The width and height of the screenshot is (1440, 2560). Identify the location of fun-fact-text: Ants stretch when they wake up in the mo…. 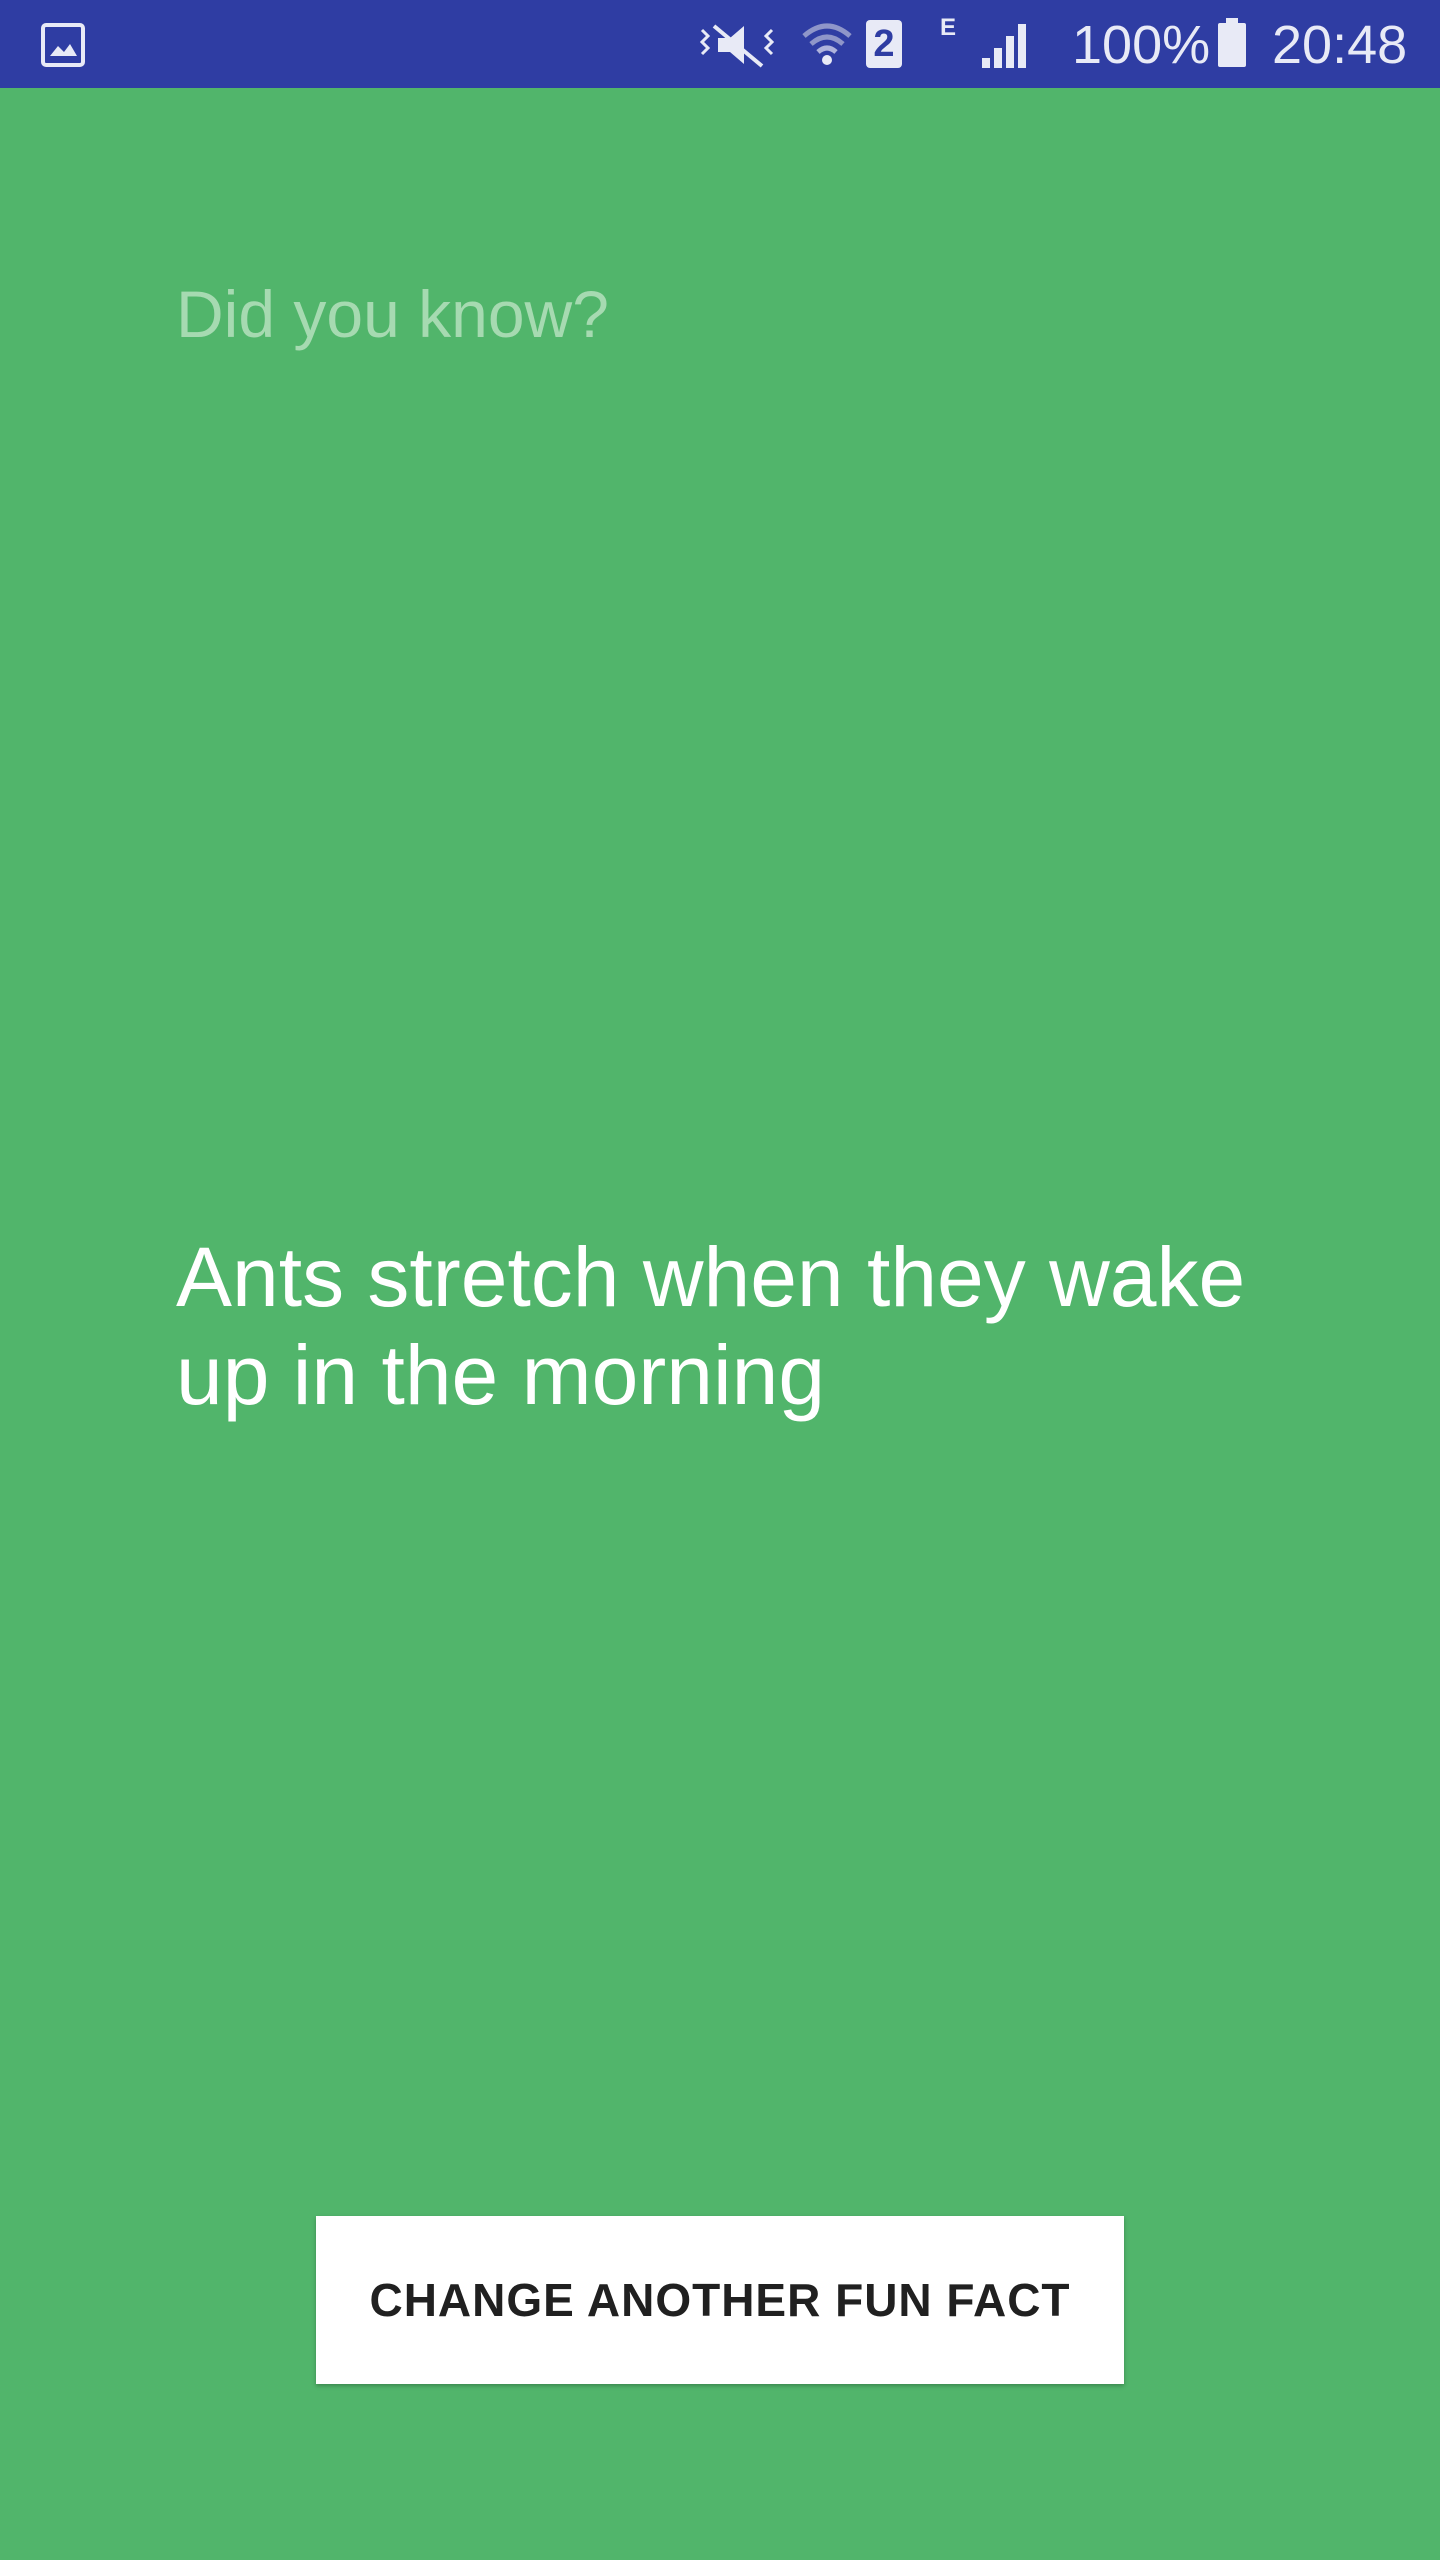
(711, 1326).